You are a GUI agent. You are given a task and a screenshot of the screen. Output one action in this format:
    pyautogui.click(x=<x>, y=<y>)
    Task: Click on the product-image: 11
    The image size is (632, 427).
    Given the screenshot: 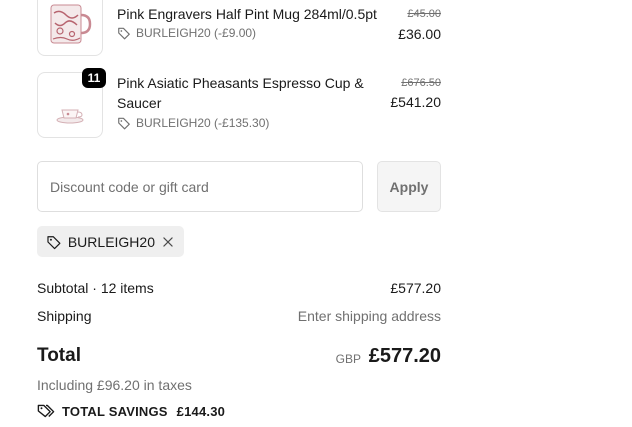 What is the action you would take?
    pyautogui.click(x=71, y=103)
    